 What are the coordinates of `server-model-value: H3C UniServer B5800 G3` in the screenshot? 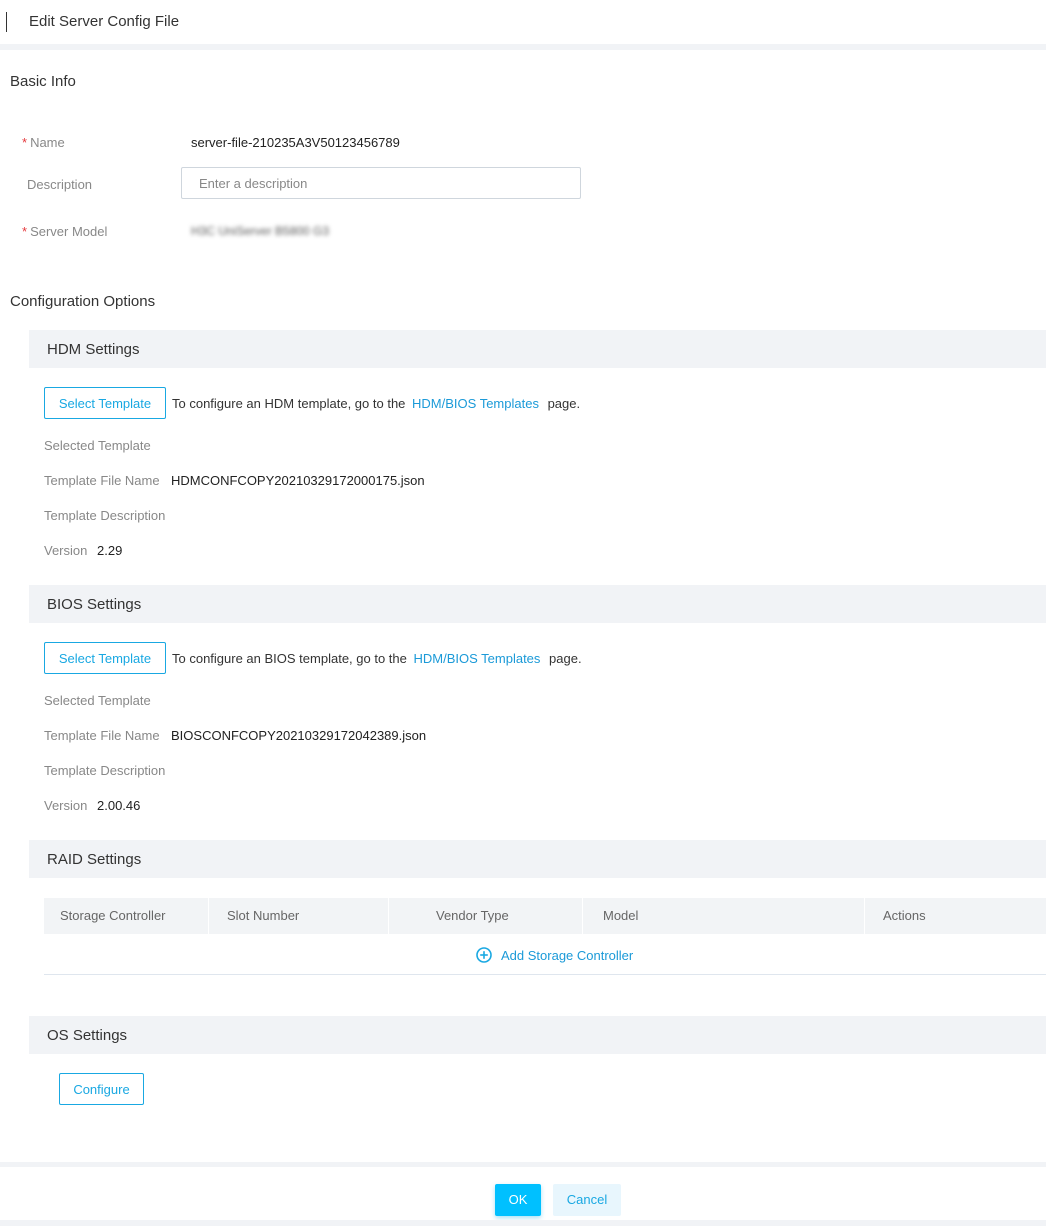 It's located at (260, 231).